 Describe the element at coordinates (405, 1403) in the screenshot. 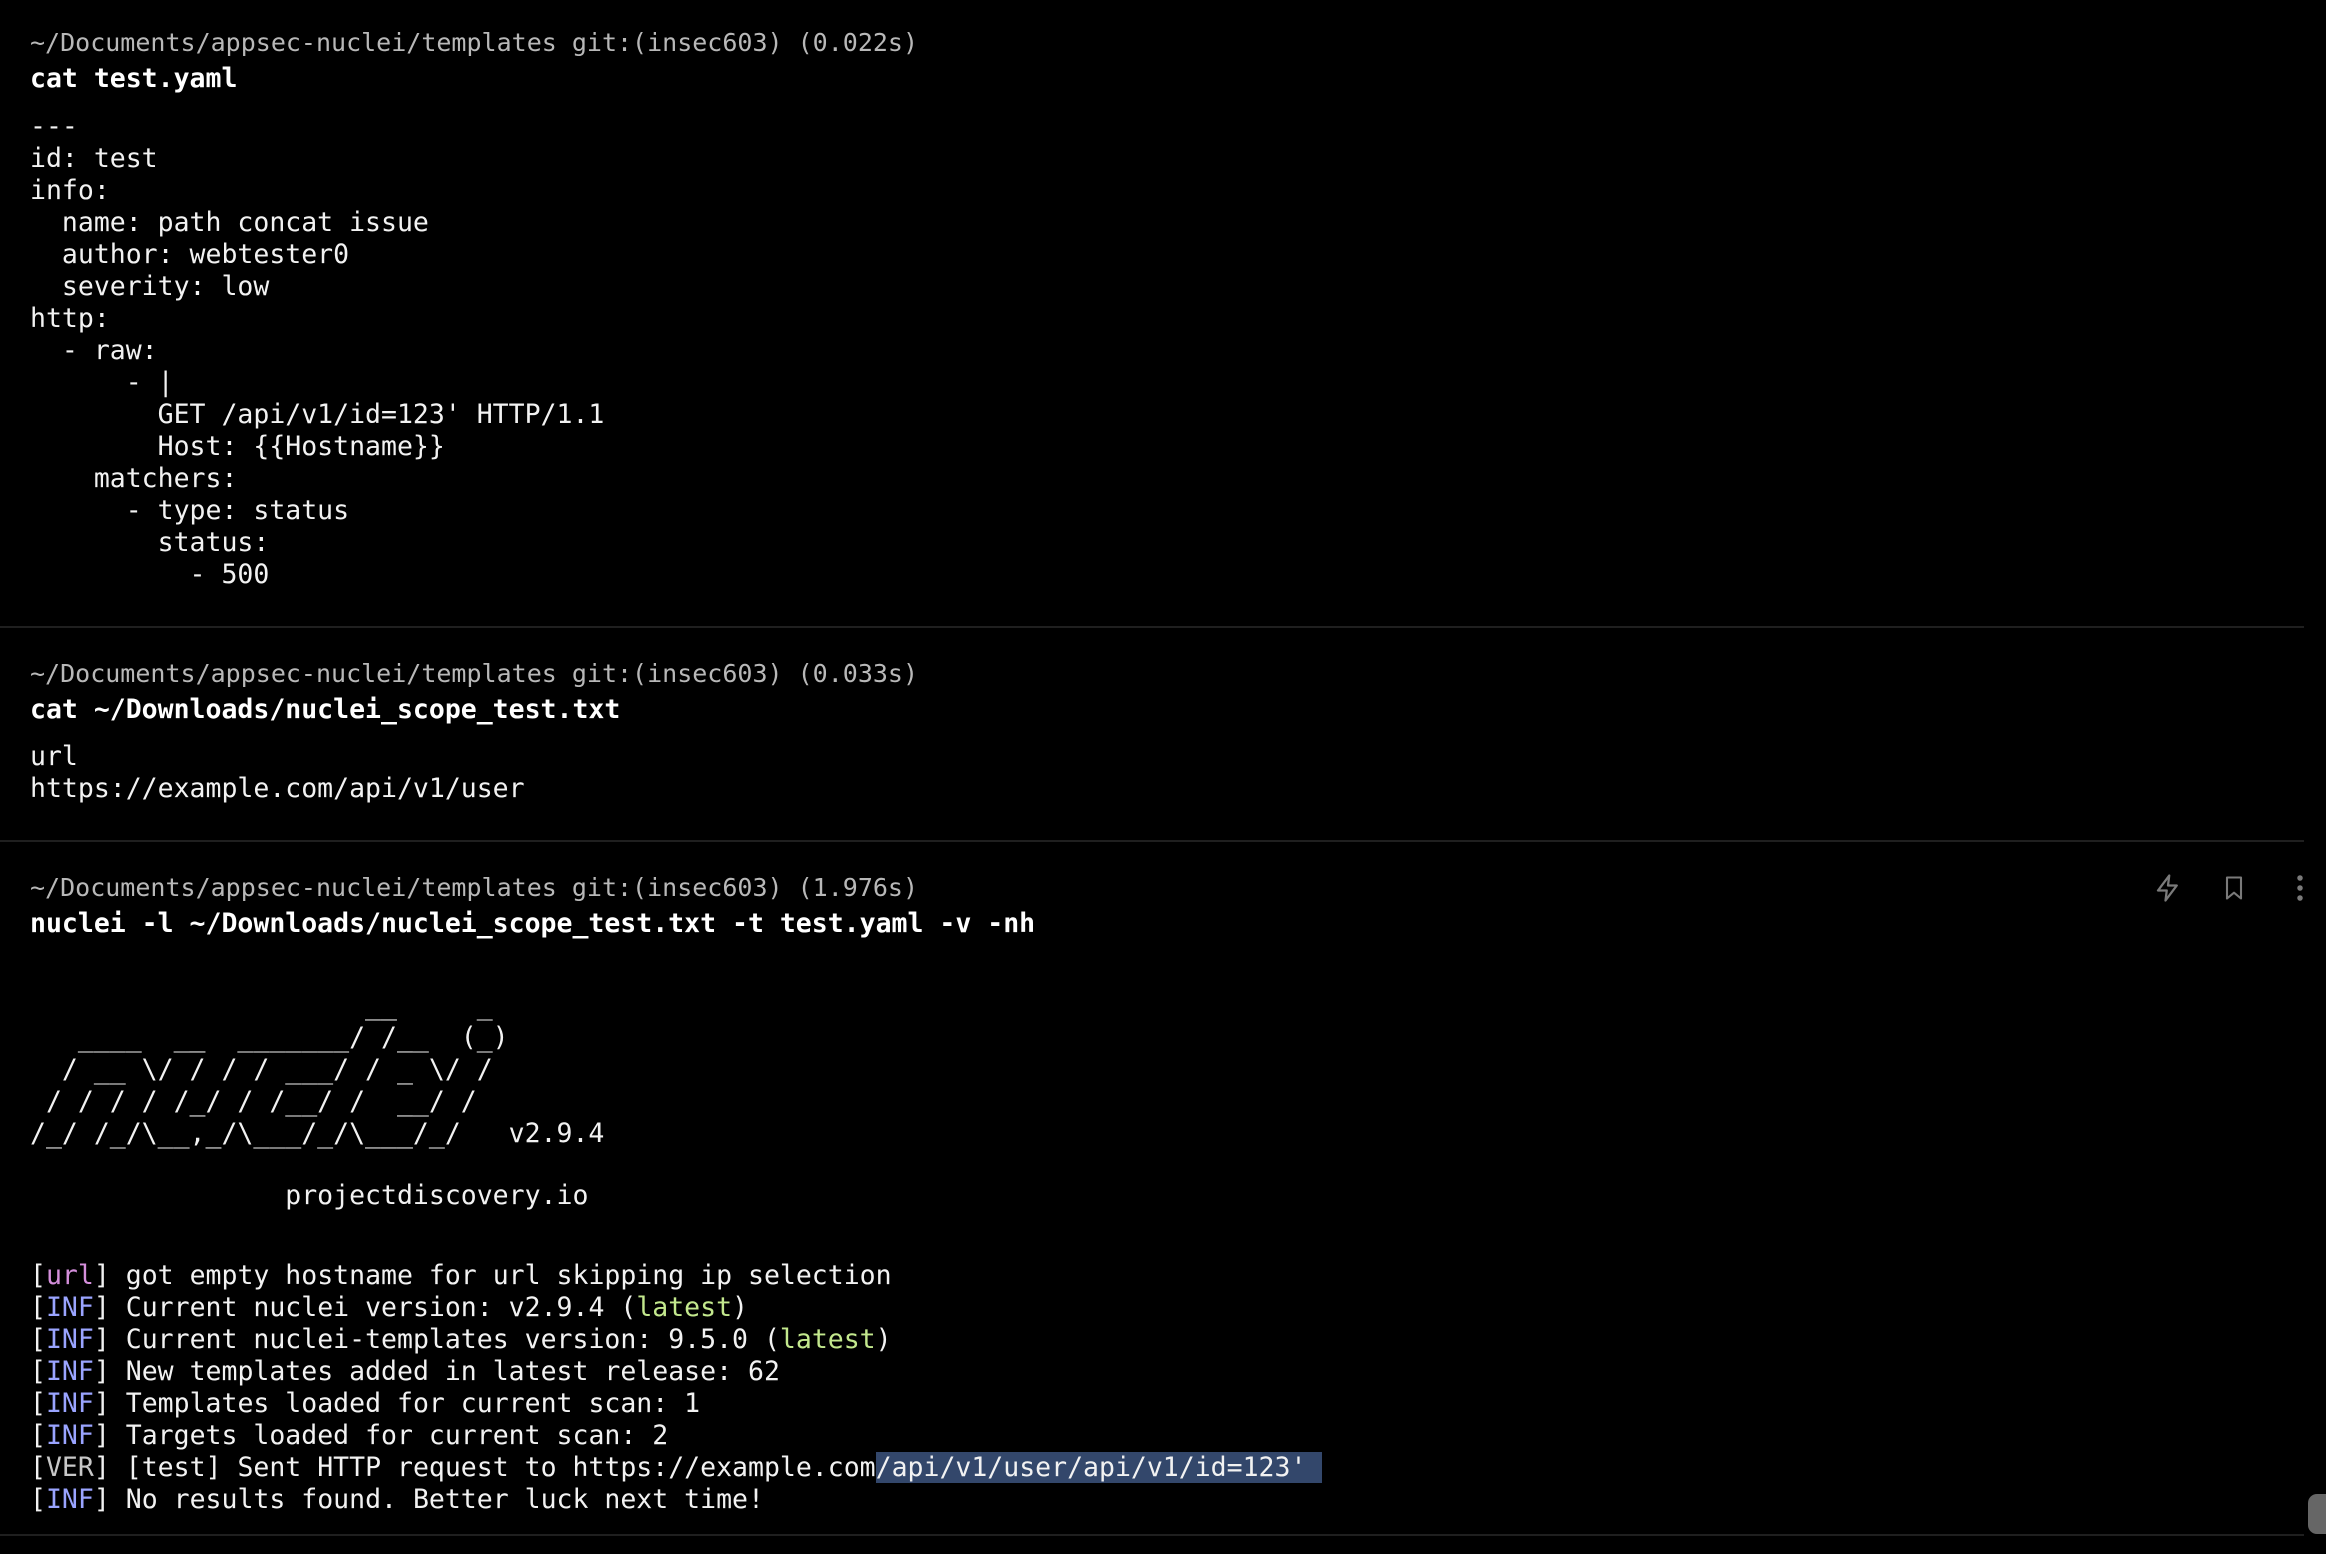

I see `log-text: Templates loaded for current scan: 1` at that location.